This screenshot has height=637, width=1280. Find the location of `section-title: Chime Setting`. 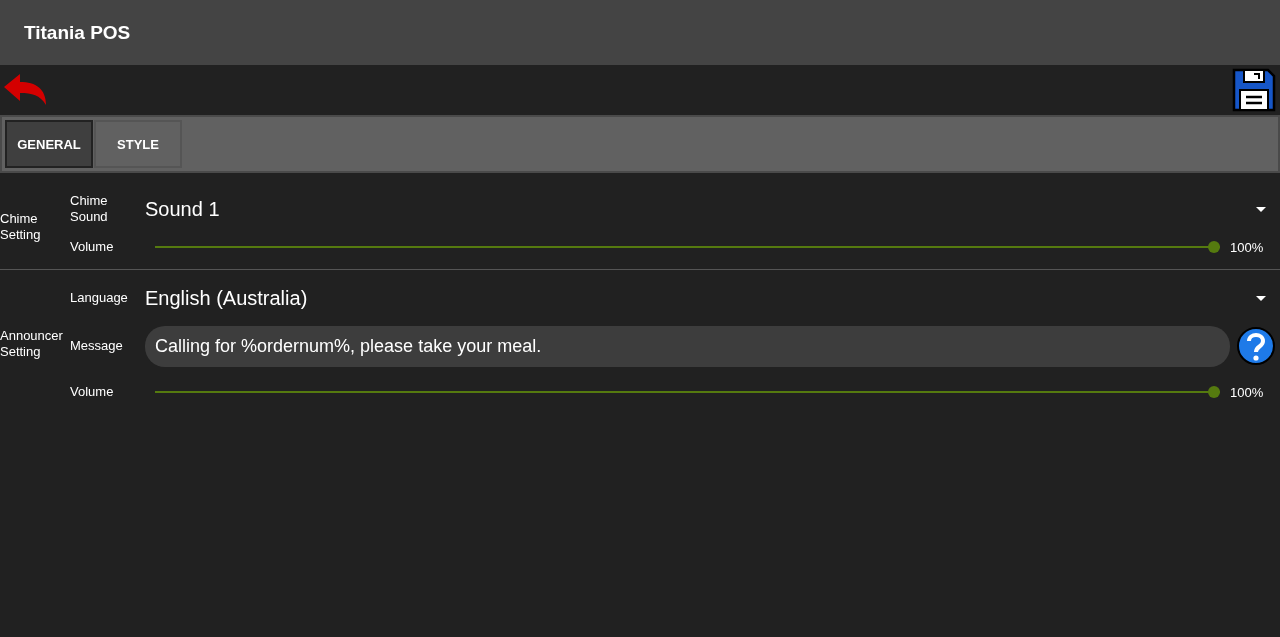

section-title: Chime Setting is located at coordinates (21, 227).